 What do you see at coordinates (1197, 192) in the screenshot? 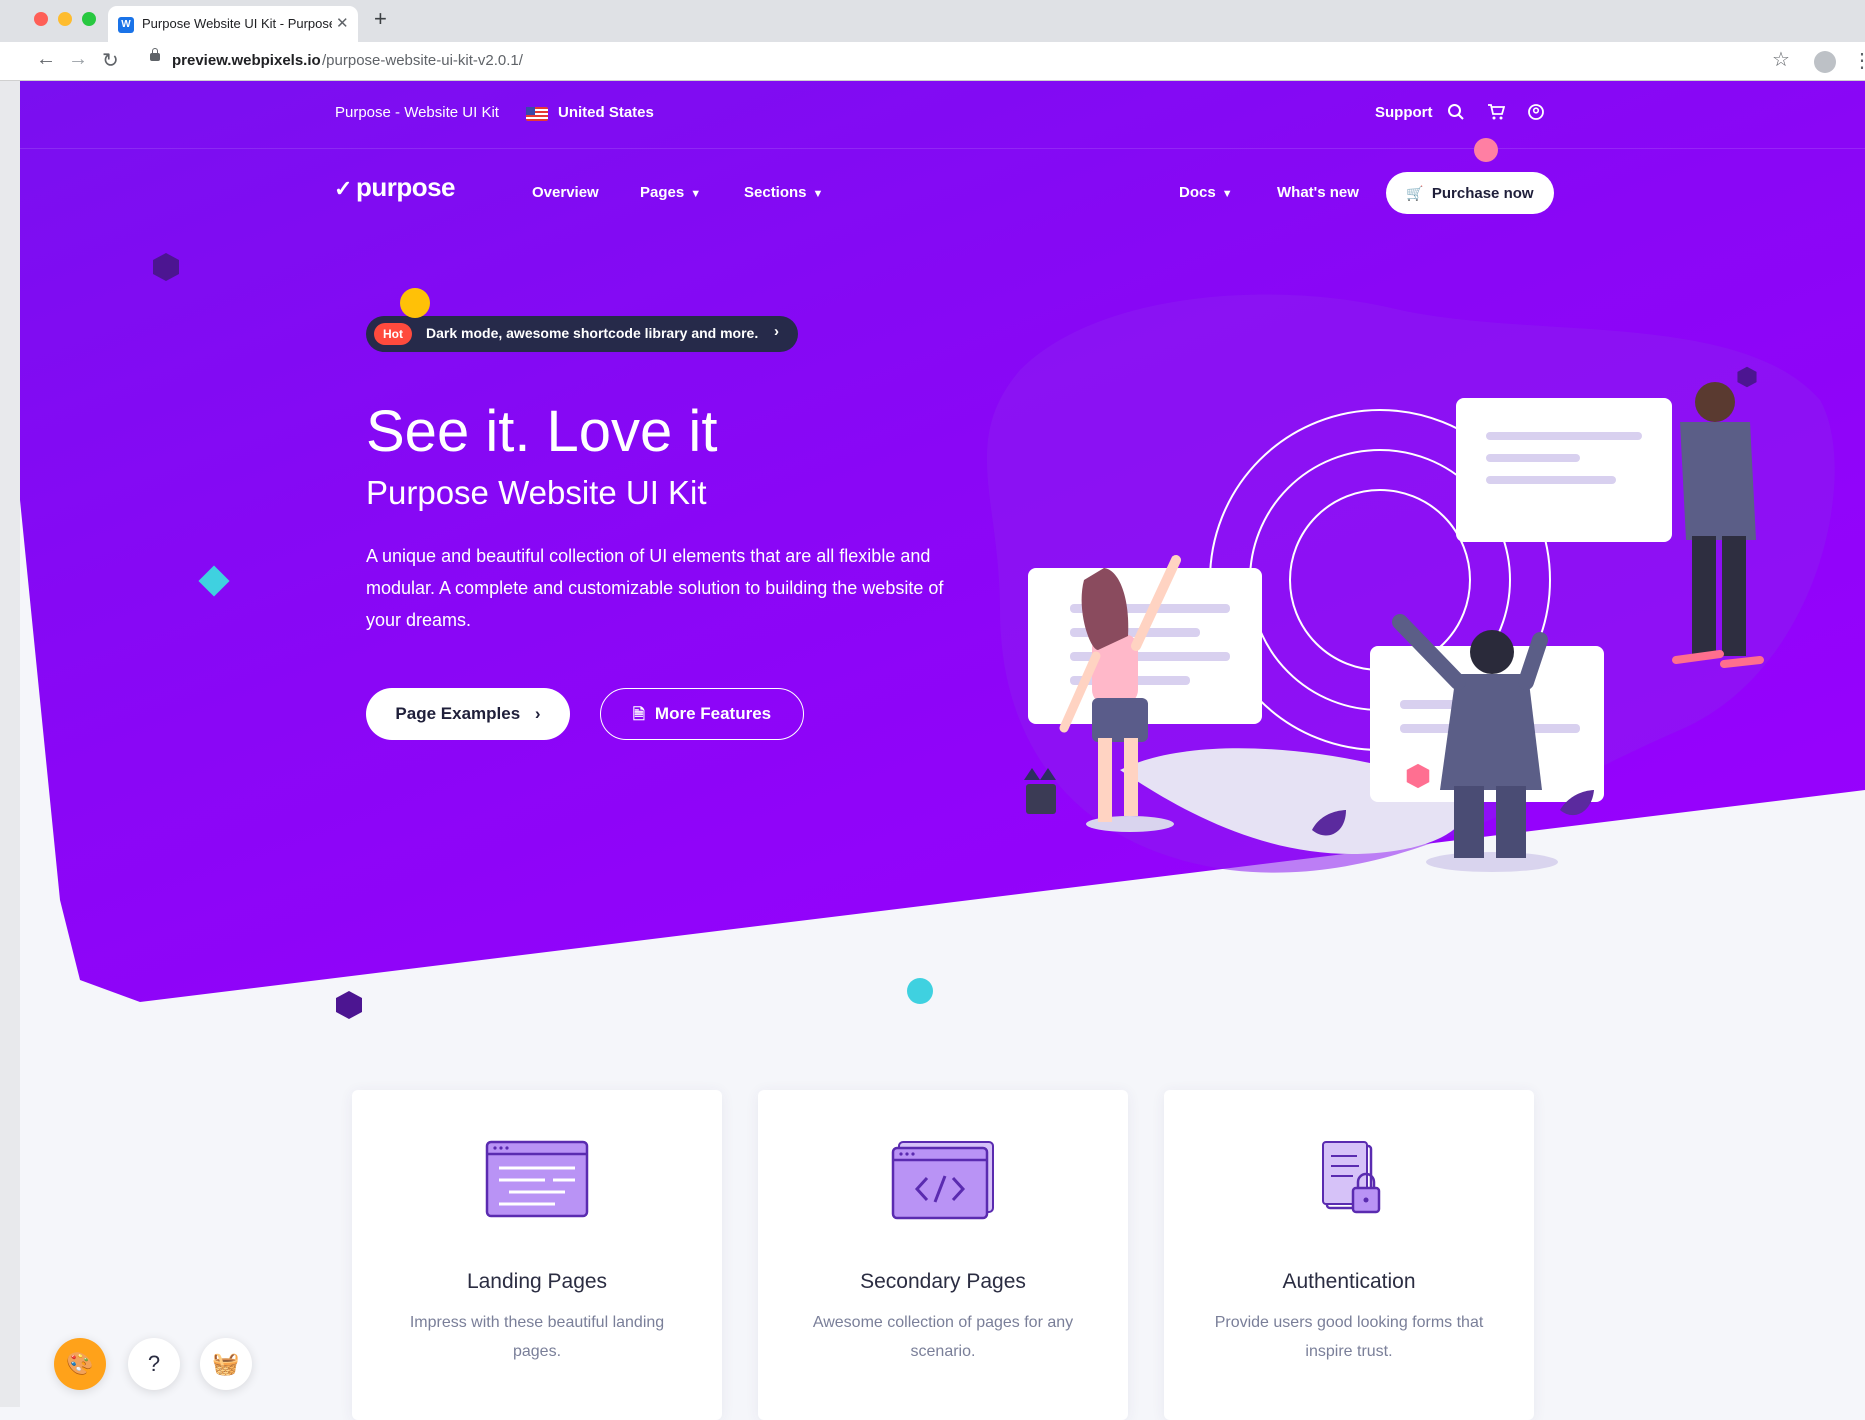
I see `nav-docs-label: Docs` at bounding box center [1197, 192].